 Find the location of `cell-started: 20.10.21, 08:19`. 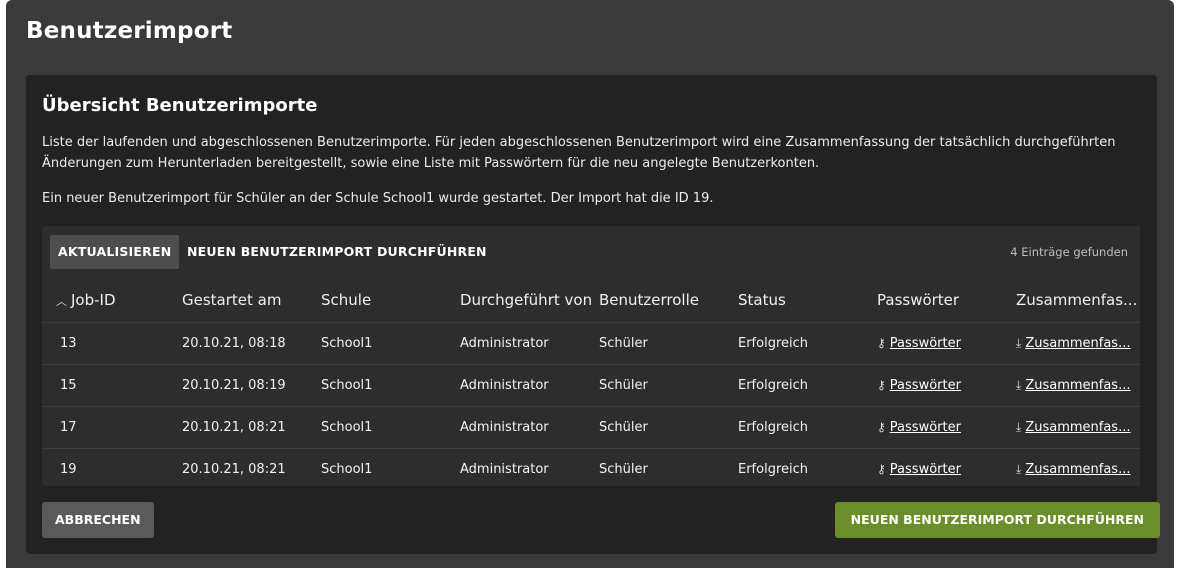

cell-started: 20.10.21, 08:19 is located at coordinates (234, 385).